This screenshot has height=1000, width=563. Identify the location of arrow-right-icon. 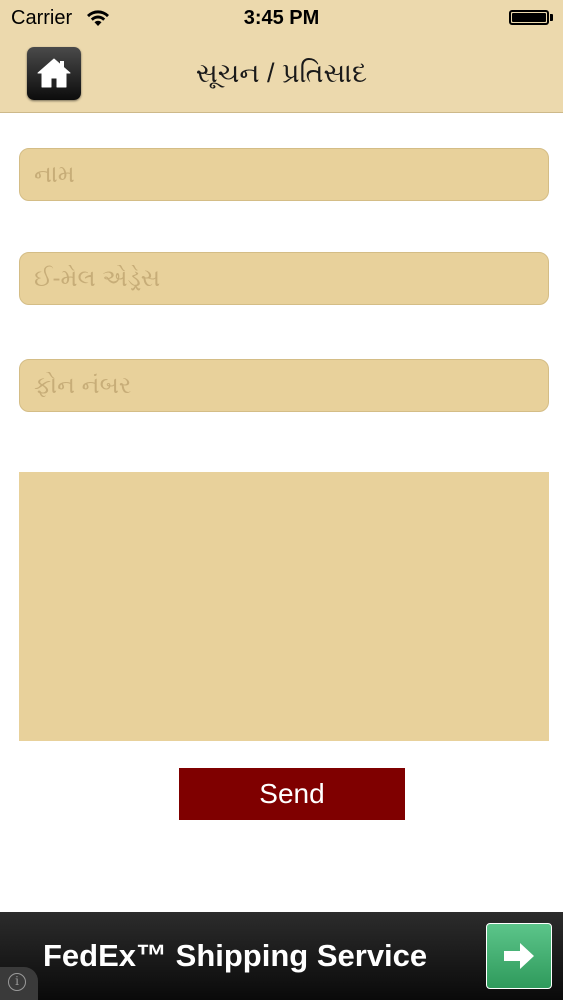
(519, 956).